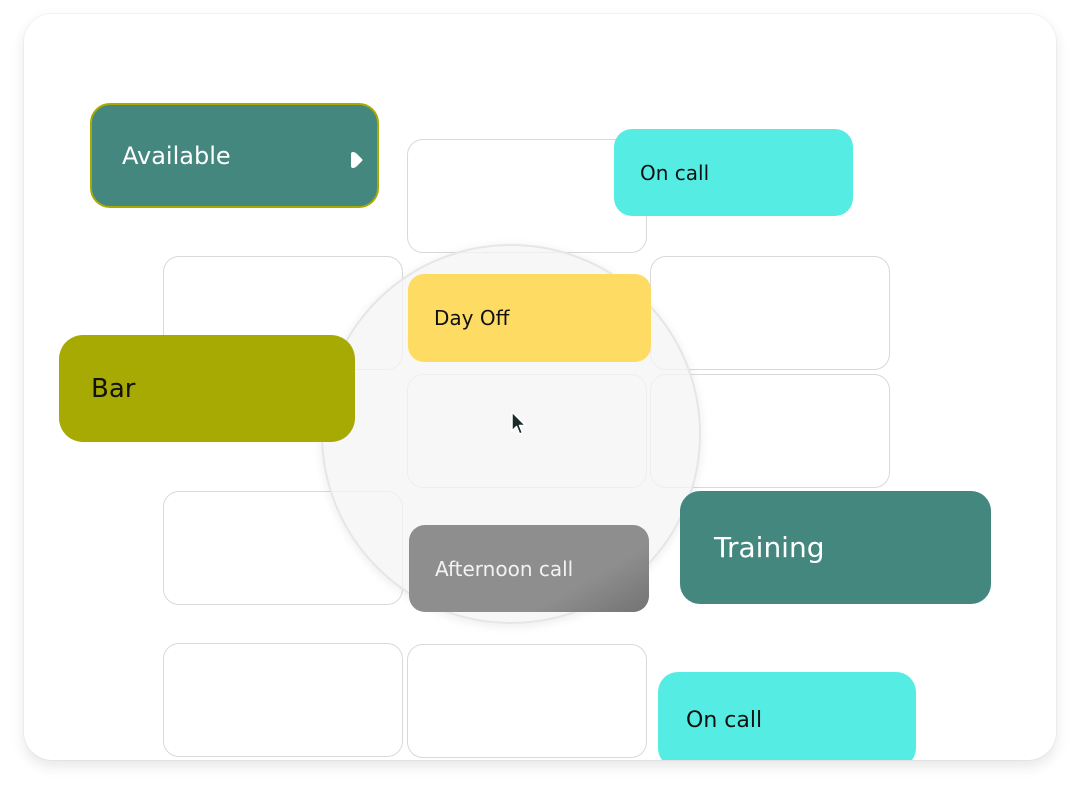  Describe the element at coordinates (472, 318) in the screenshot. I see `chip-label: Day Off` at that location.